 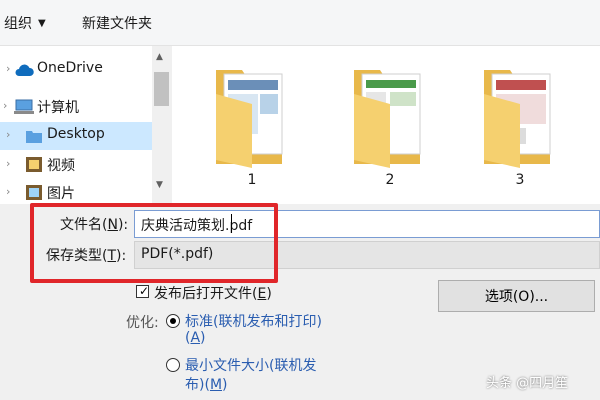 I want to click on folder-item: 1, so click(x=252, y=129).